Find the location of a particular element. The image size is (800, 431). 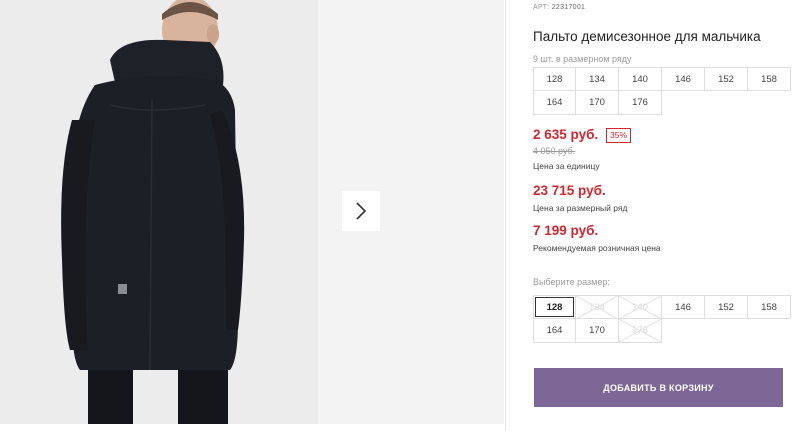

rrp-price: 7 199 руб. is located at coordinates (566, 230).